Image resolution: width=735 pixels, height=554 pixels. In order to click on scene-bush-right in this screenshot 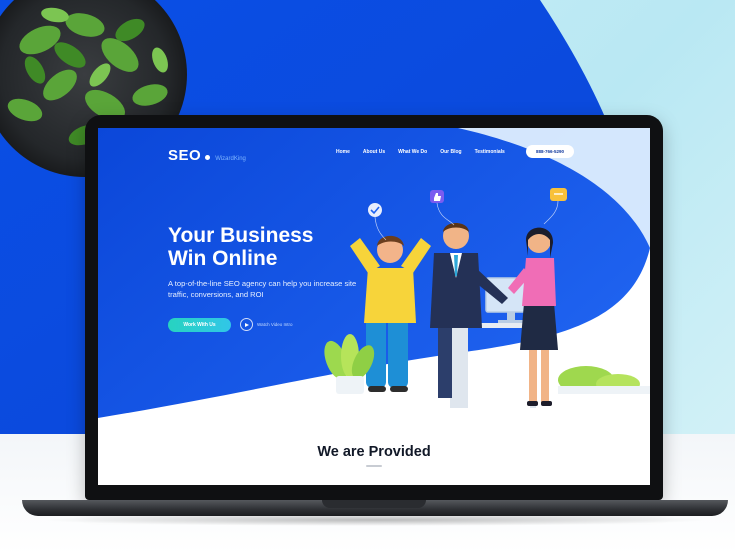, I will do `click(604, 380)`.